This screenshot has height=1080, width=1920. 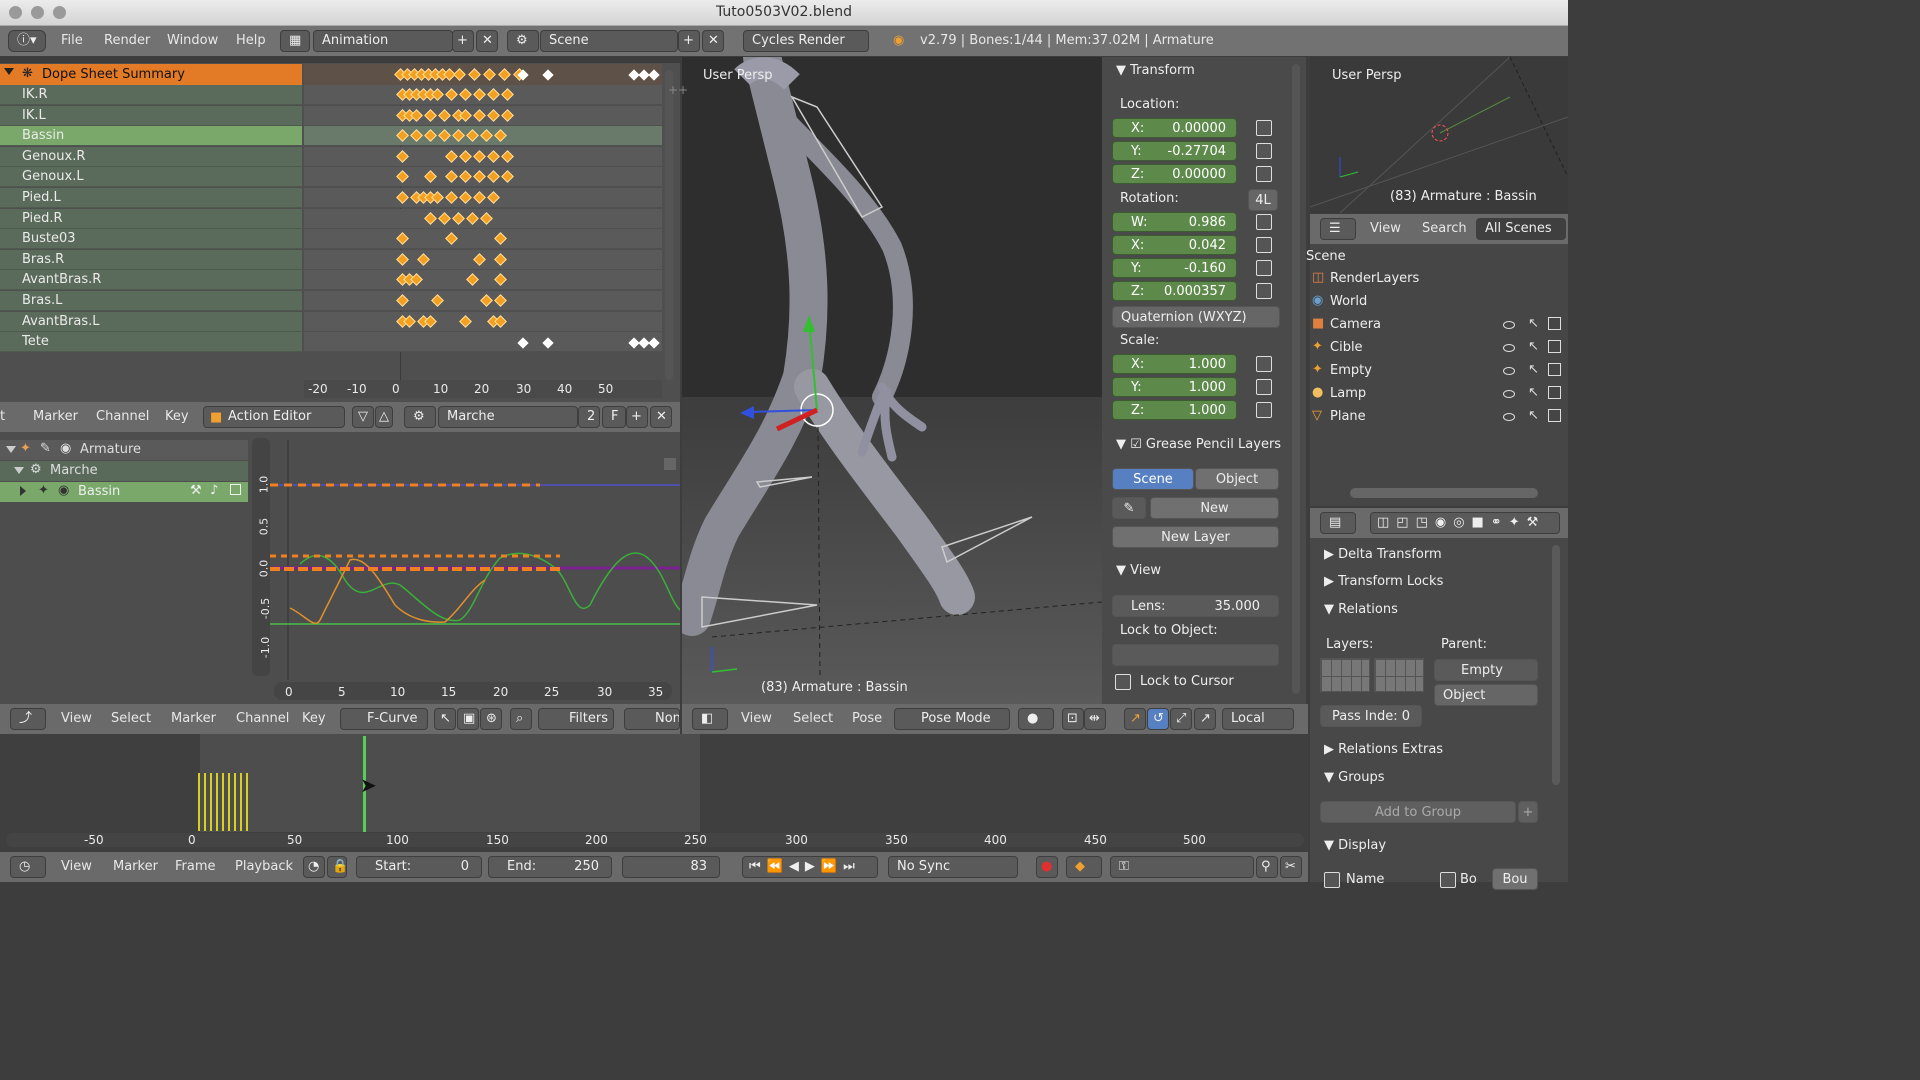 I want to click on properties-context-tabs: ◫◰◳◉◎■⚭✦⚒, so click(x=1465, y=523).